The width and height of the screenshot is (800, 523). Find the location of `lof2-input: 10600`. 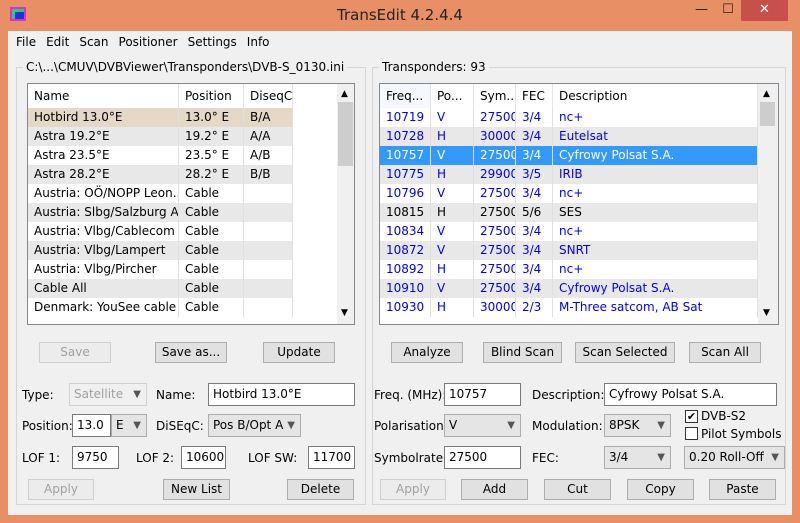

lof2-input: 10600 is located at coordinates (203, 457).